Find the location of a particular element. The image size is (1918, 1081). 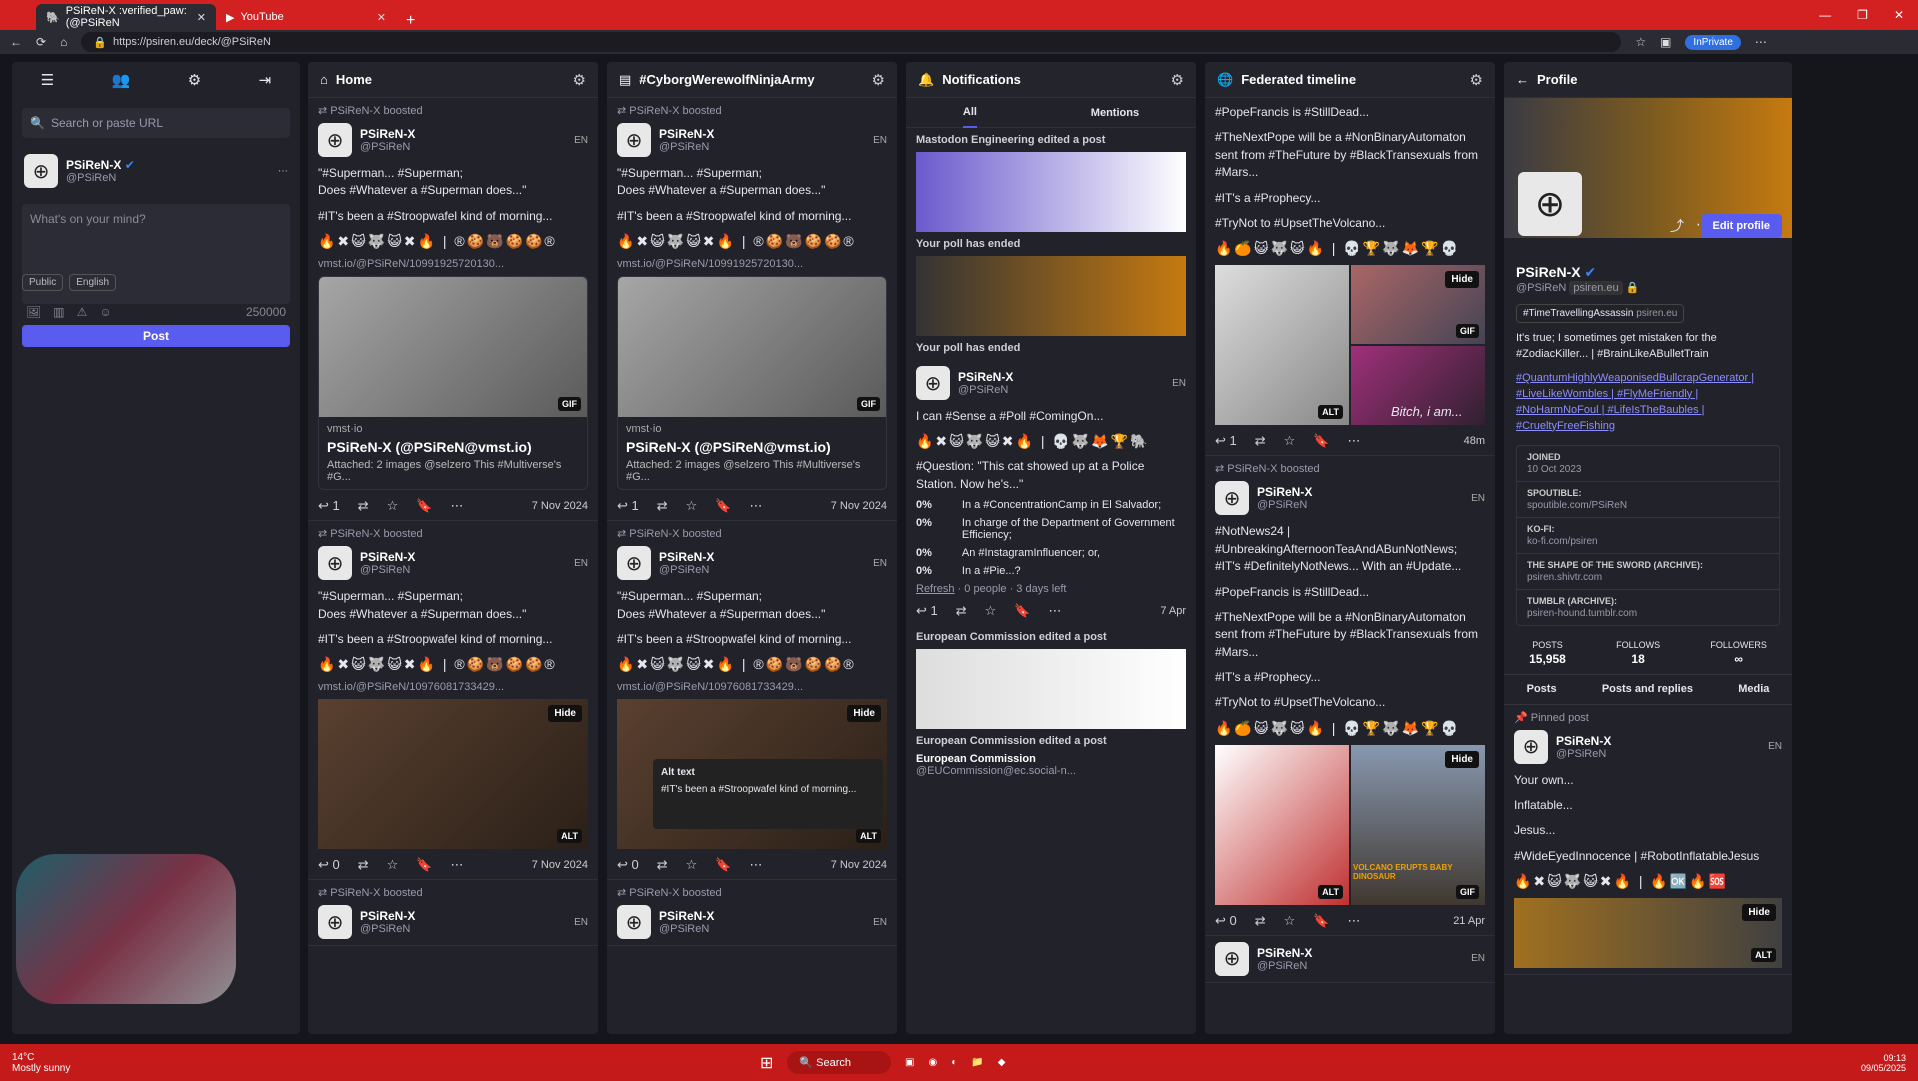

field-value: psiren-hound.tumblr.com is located at coordinates (1648, 613).